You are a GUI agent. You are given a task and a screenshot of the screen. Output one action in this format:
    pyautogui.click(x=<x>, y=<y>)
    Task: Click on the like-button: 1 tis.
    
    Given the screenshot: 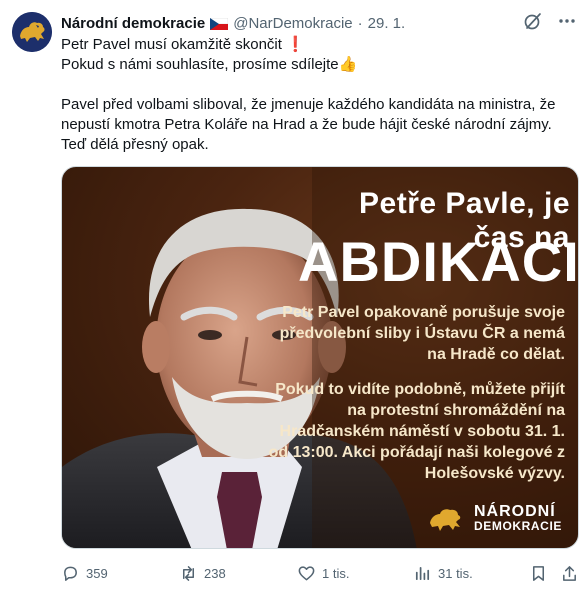 What is the action you would take?
    pyautogui.click(x=323, y=573)
    